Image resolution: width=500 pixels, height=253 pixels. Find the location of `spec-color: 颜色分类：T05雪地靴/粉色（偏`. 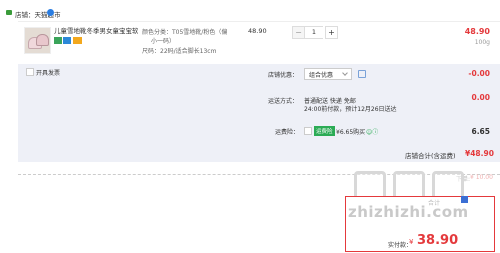

spec-color: 颜色分类：T05雪地靴/粉色（偏 is located at coordinates (185, 32).